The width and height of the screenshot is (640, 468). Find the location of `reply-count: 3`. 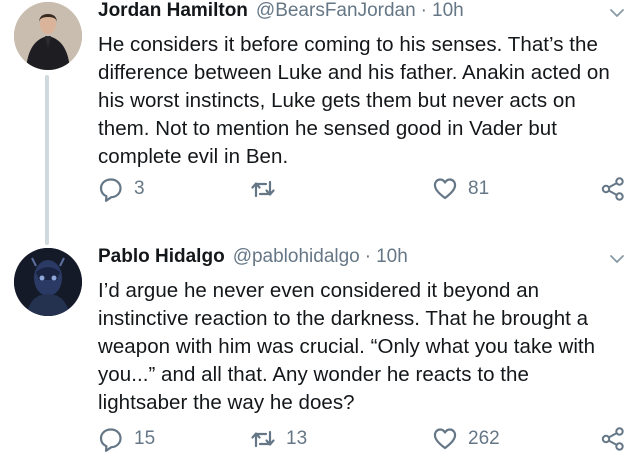

reply-count: 3 is located at coordinates (139, 188).